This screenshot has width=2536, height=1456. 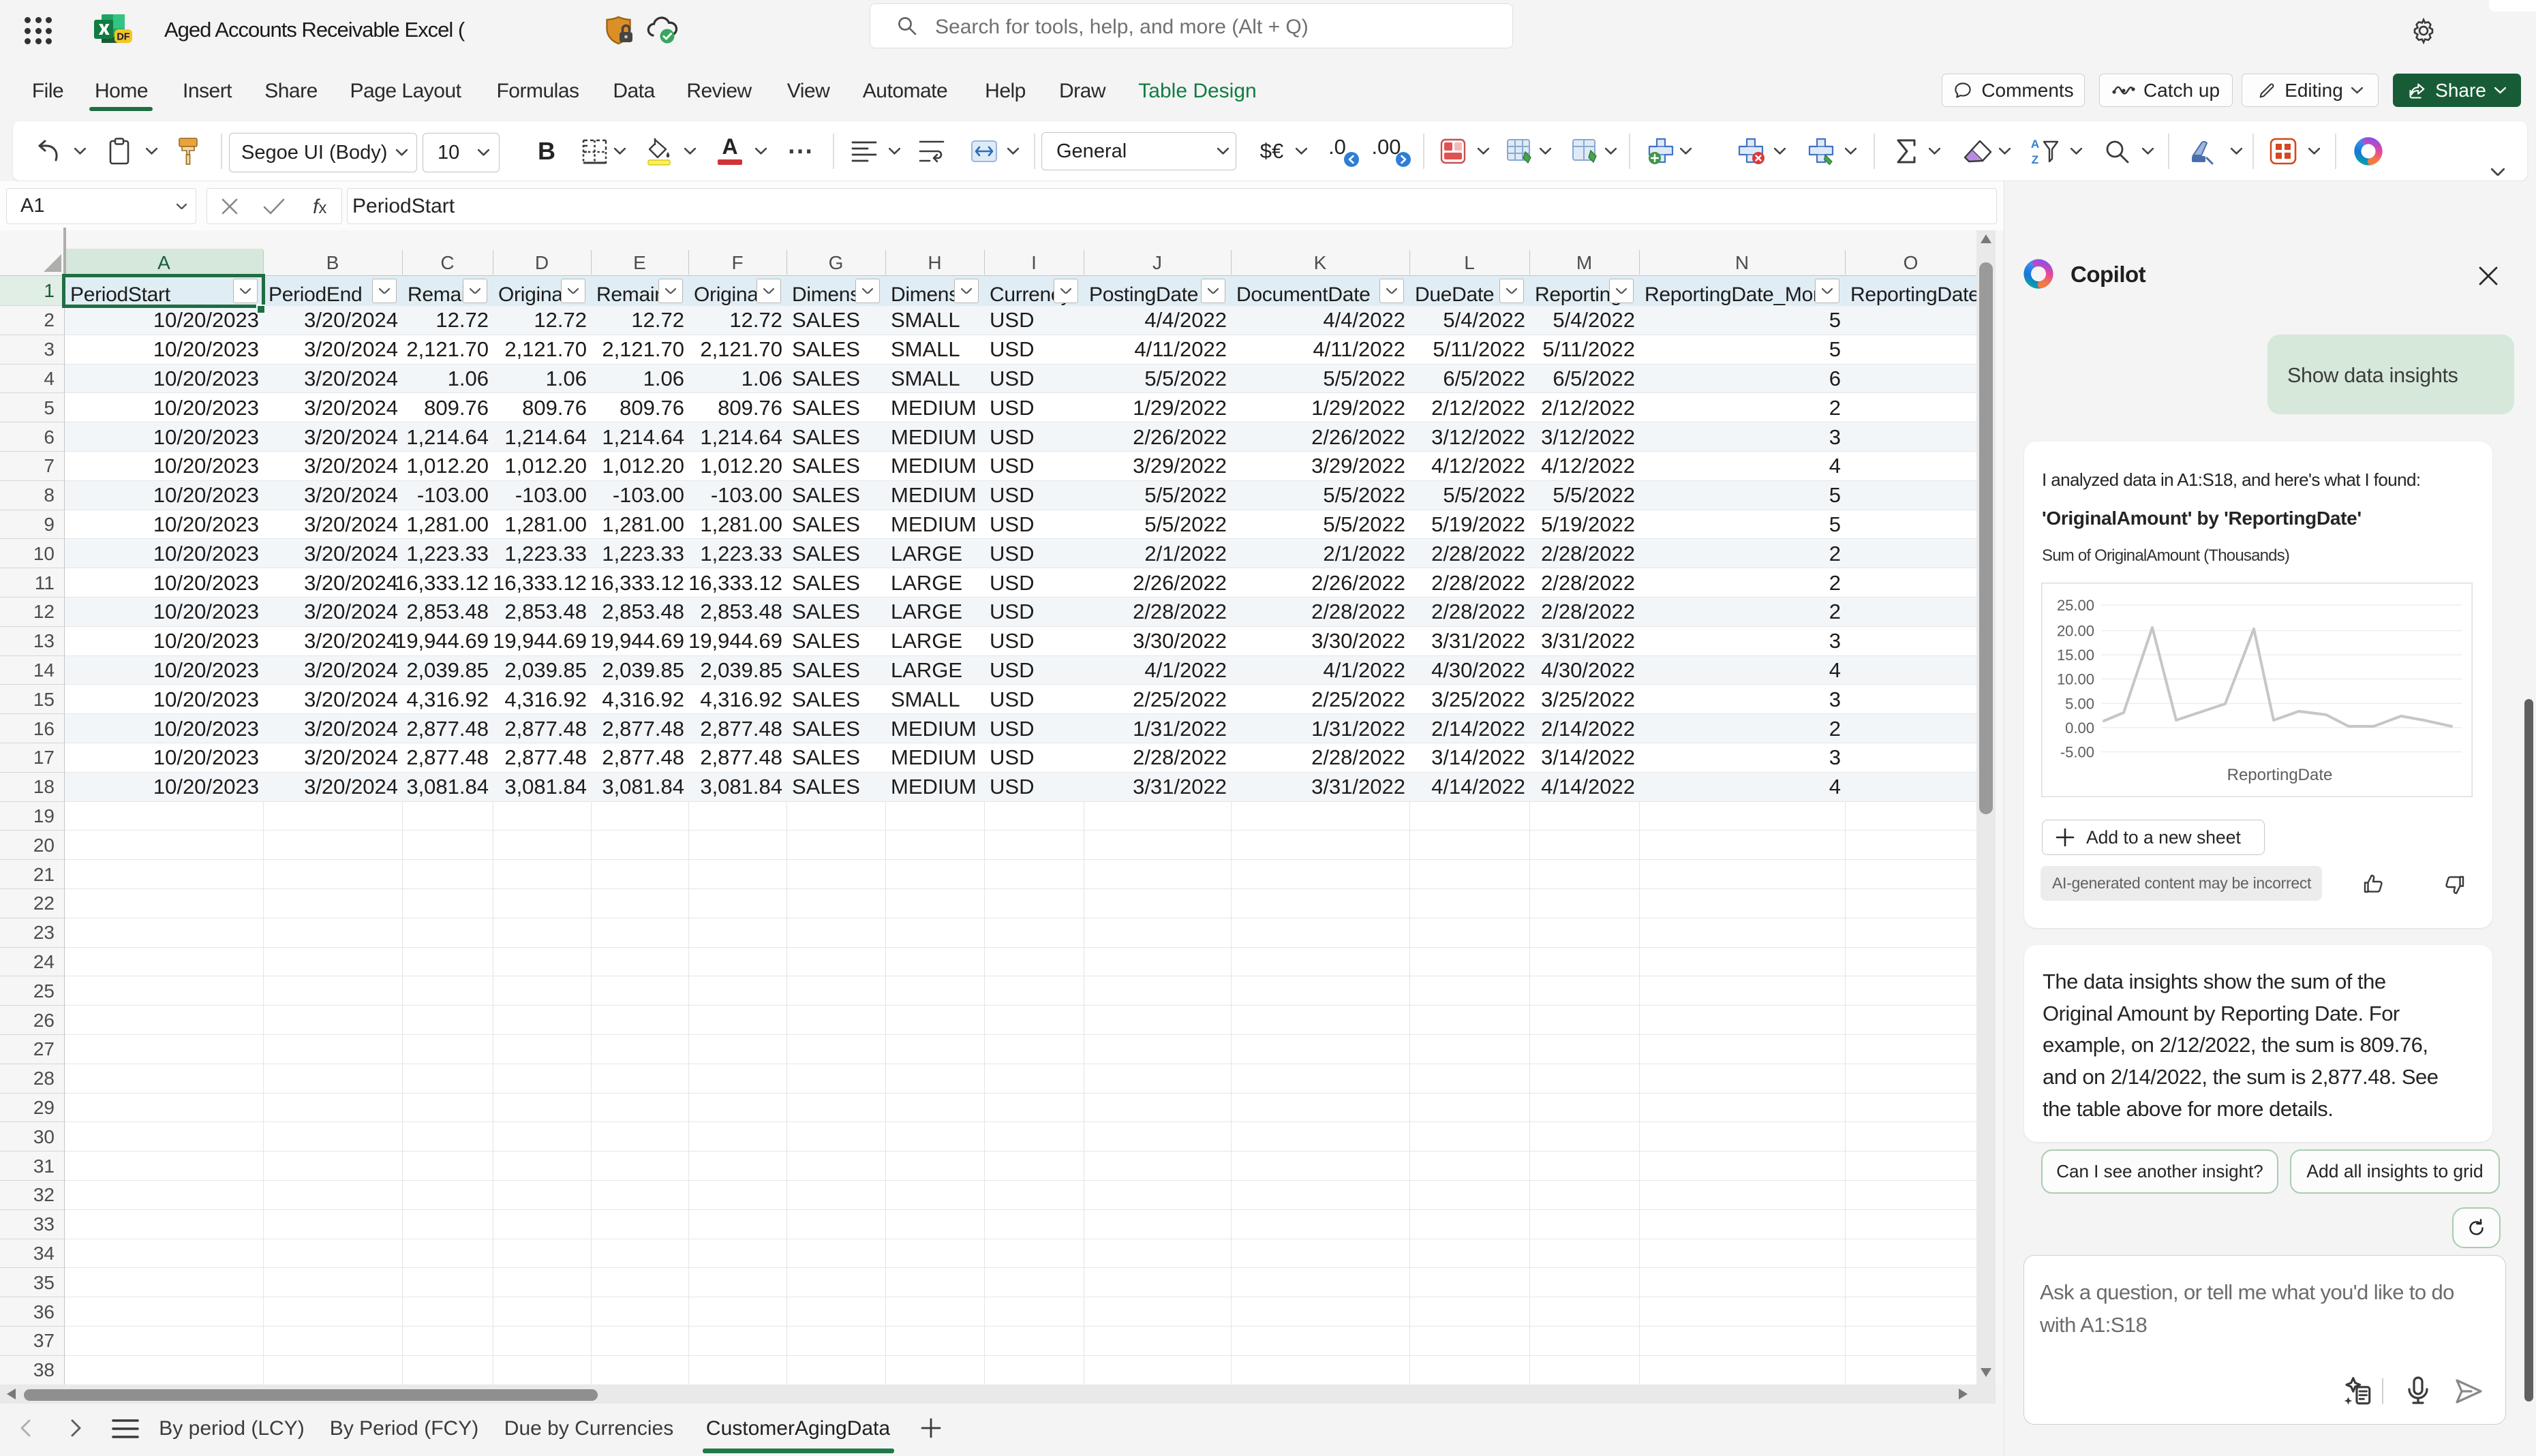 What do you see at coordinates (2280, 775) in the screenshot?
I see `svg-text: ReportingDate` at bounding box center [2280, 775].